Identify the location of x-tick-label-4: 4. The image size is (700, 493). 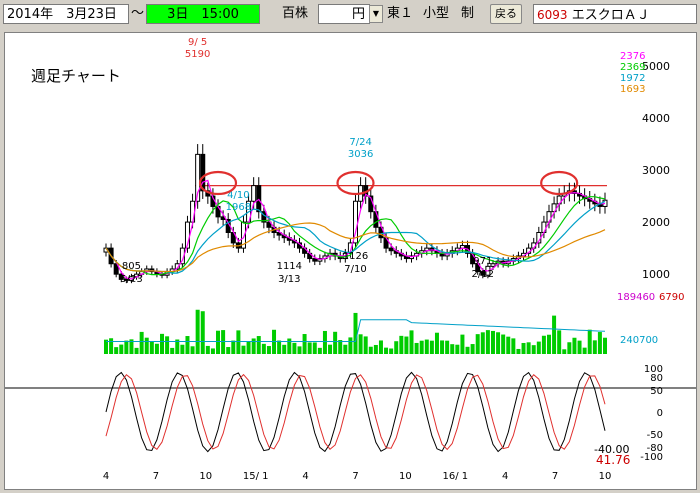
(305, 476).